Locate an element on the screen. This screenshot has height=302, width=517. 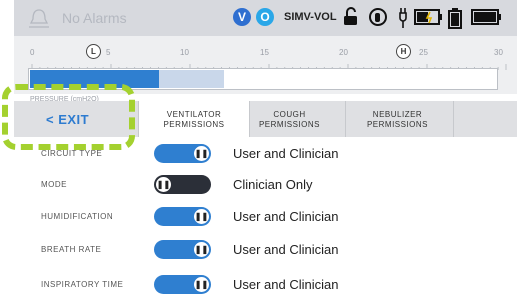
permission-row-humidification: HUMIDIFICATION ❚❚ User and Clinician is located at coordinates (258, 217).